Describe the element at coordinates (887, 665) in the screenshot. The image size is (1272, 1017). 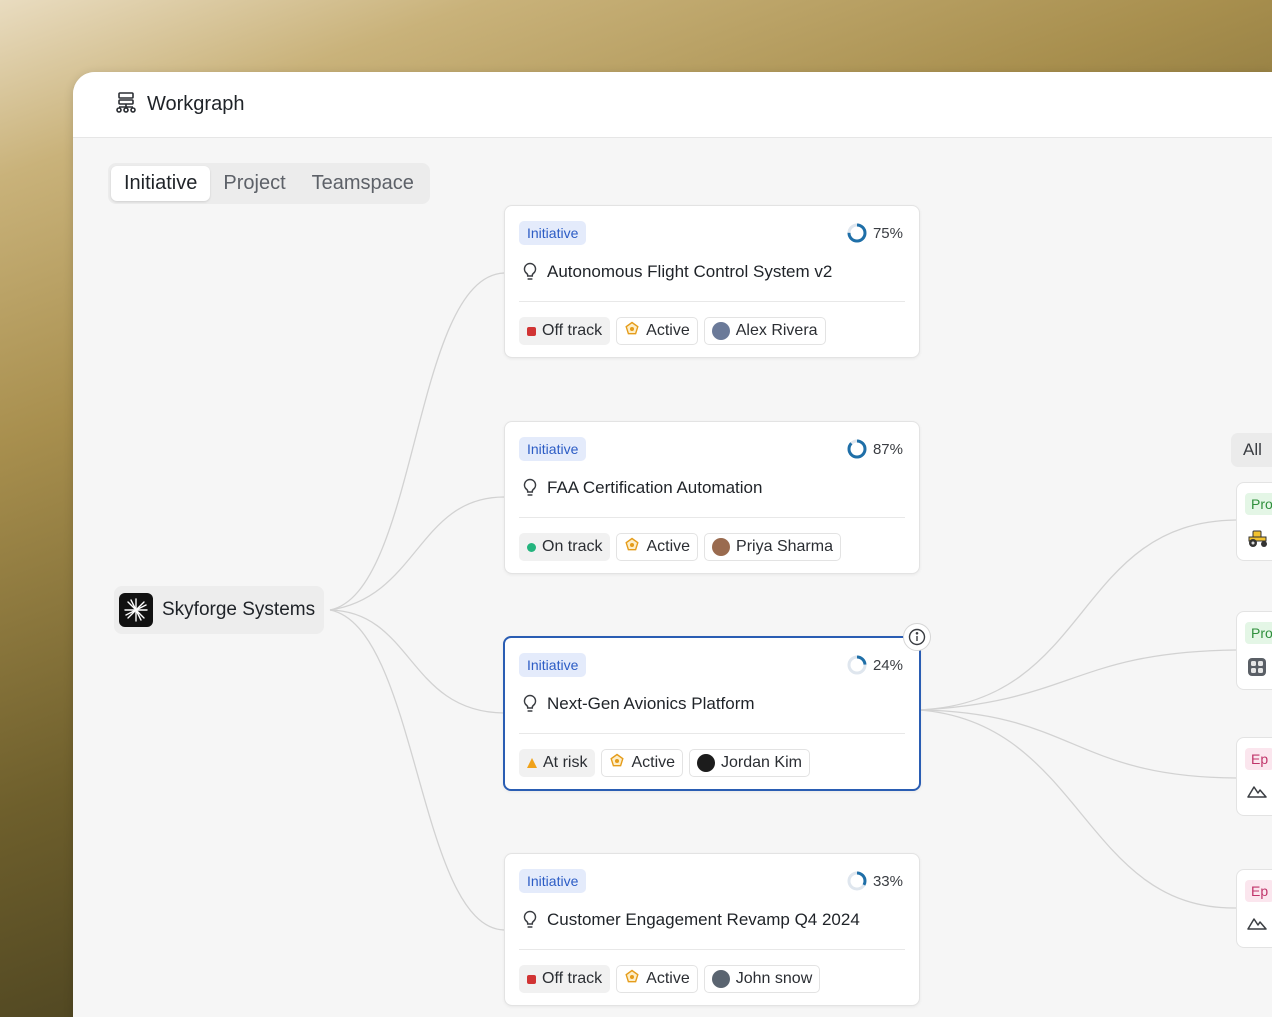
I see `progress-value: 24%` at that location.